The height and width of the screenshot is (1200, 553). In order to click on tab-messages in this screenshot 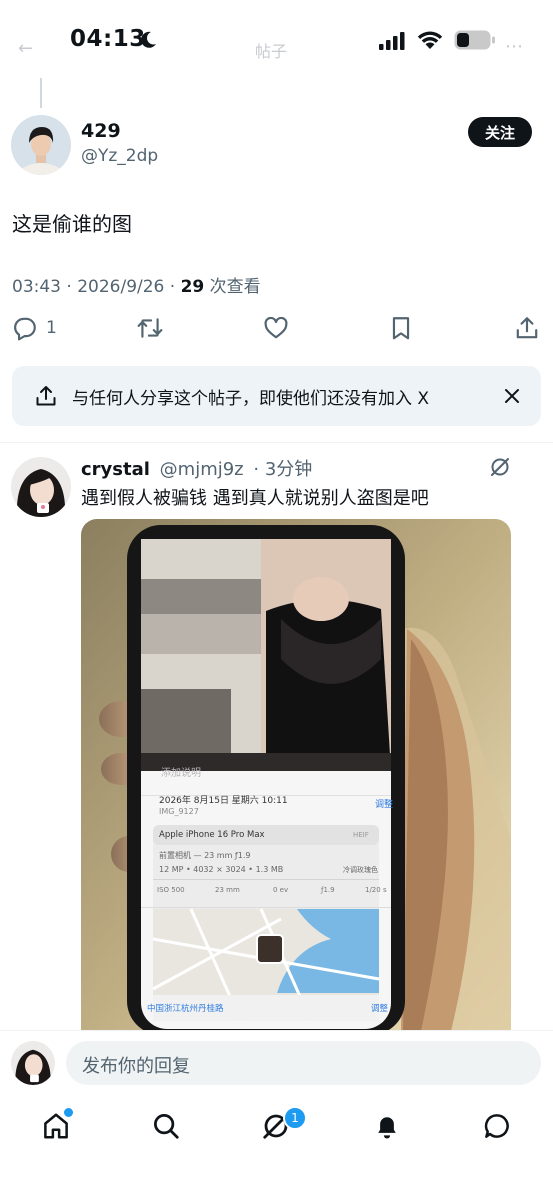, I will do `click(497, 1126)`.